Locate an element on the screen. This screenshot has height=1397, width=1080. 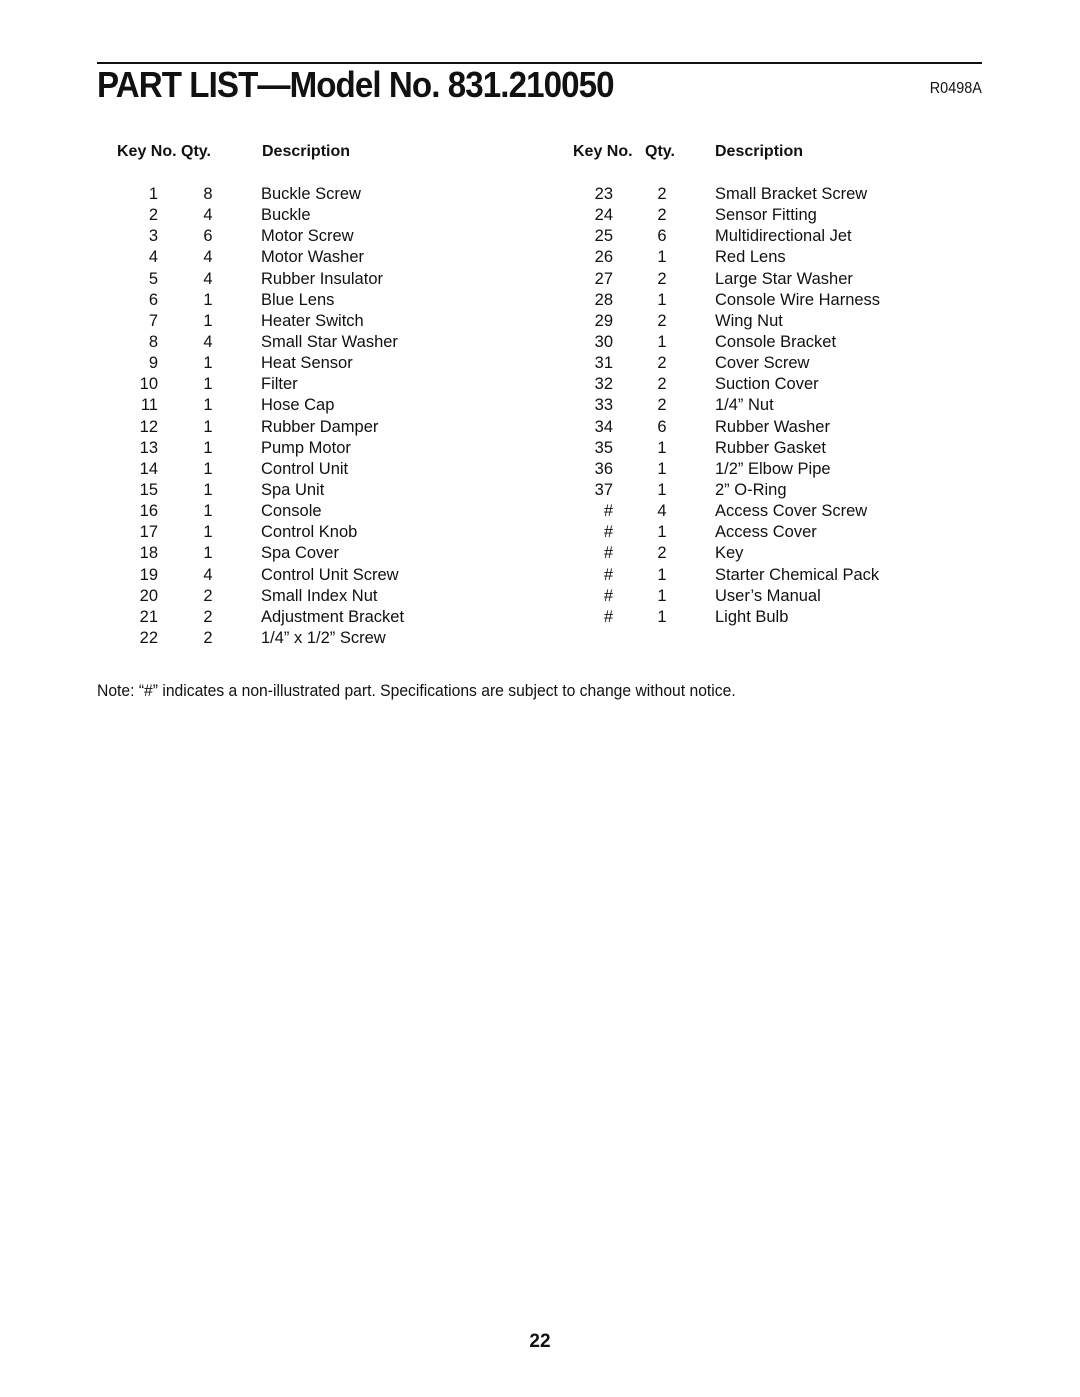
key-no-cell: 9 is located at coordinates (153, 363).